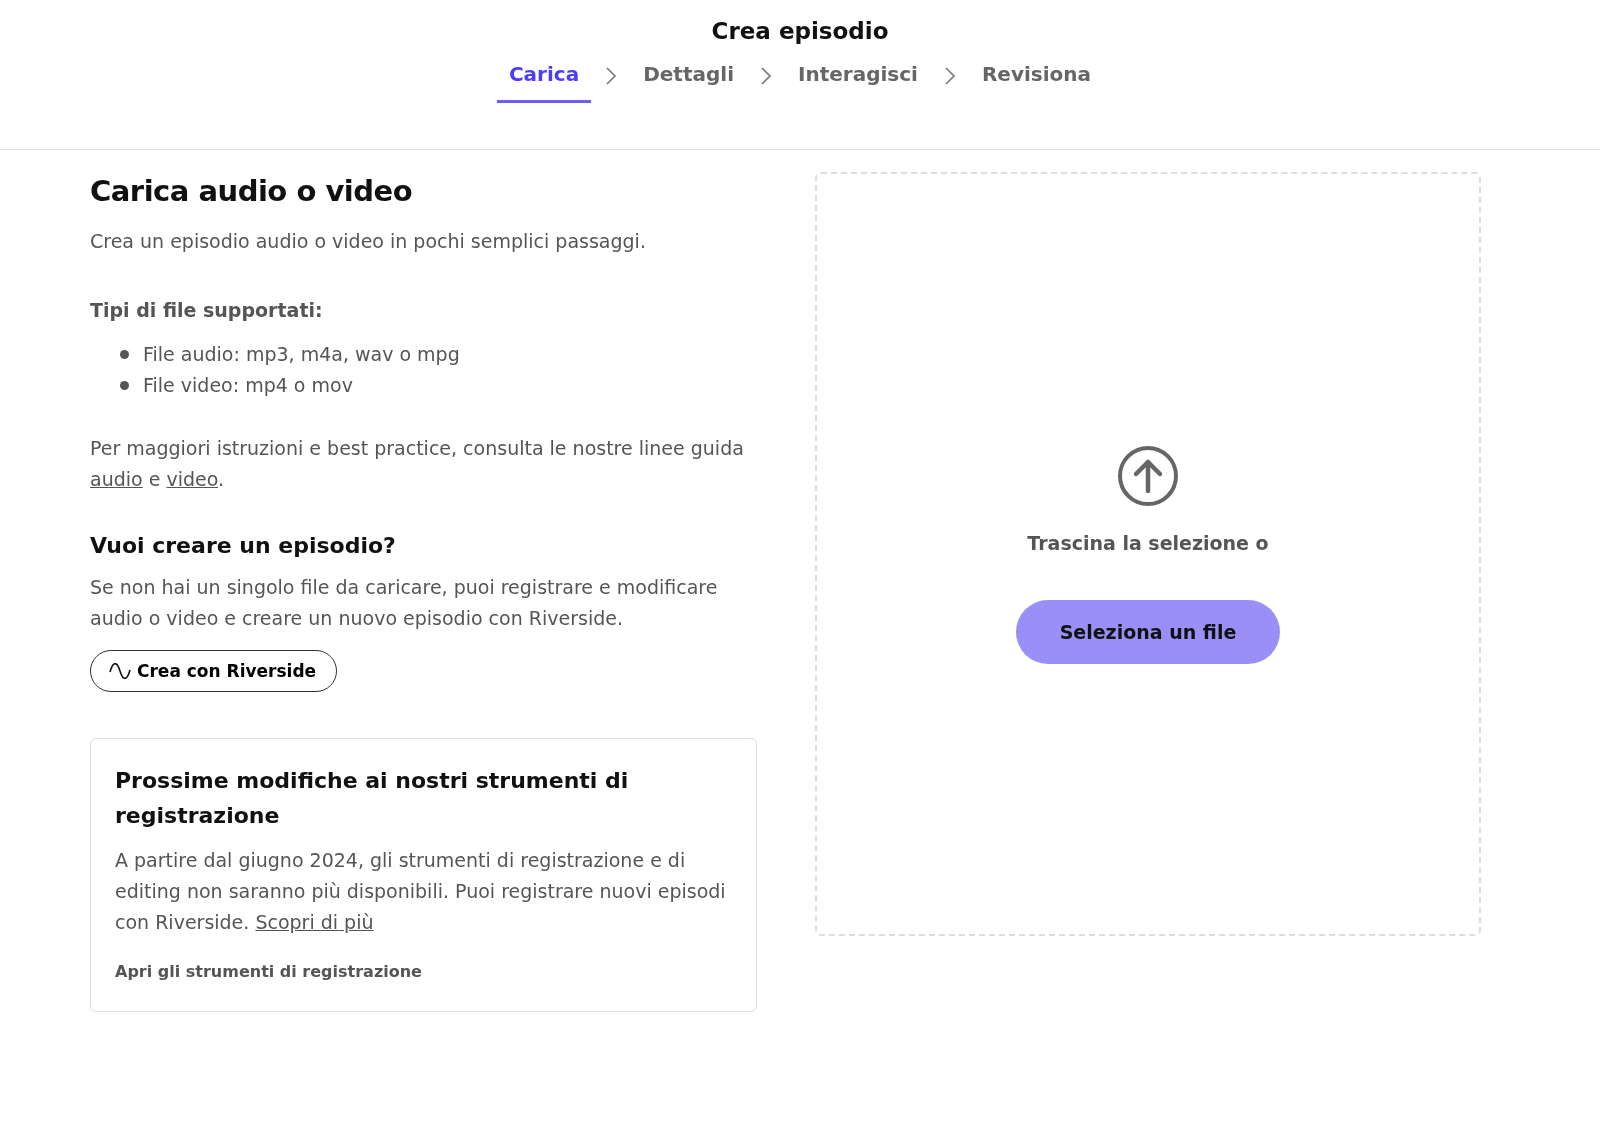 The height and width of the screenshot is (1130, 1600). I want to click on file-types-heading: Tipi di file supportati:, so click(207, 310).